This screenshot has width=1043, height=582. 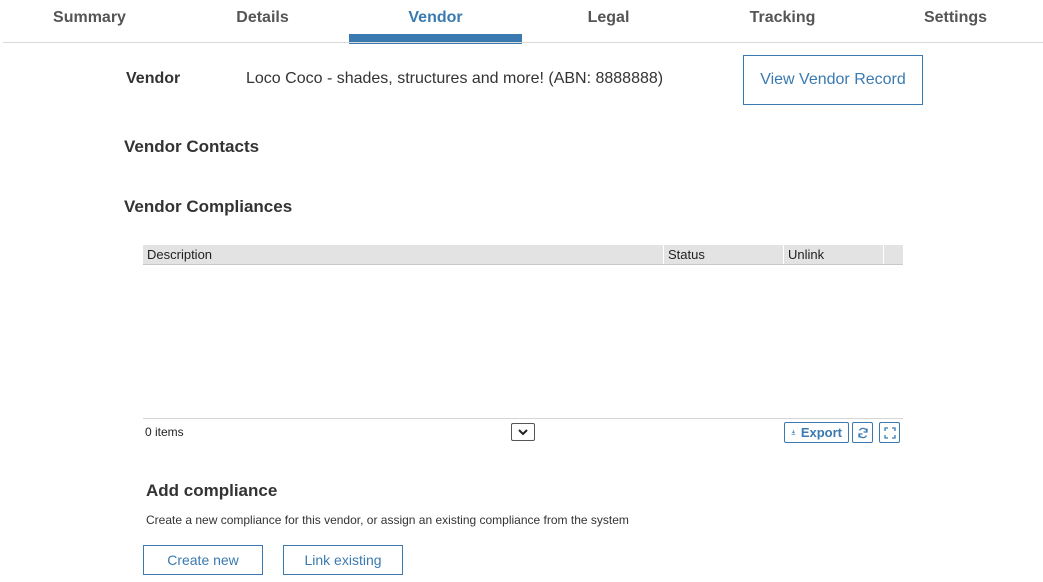 What do you see at coordinates (212, 490) in the screenshot?
I see `add-compliance-title: Add compliance` at bounding box center [212, 490].